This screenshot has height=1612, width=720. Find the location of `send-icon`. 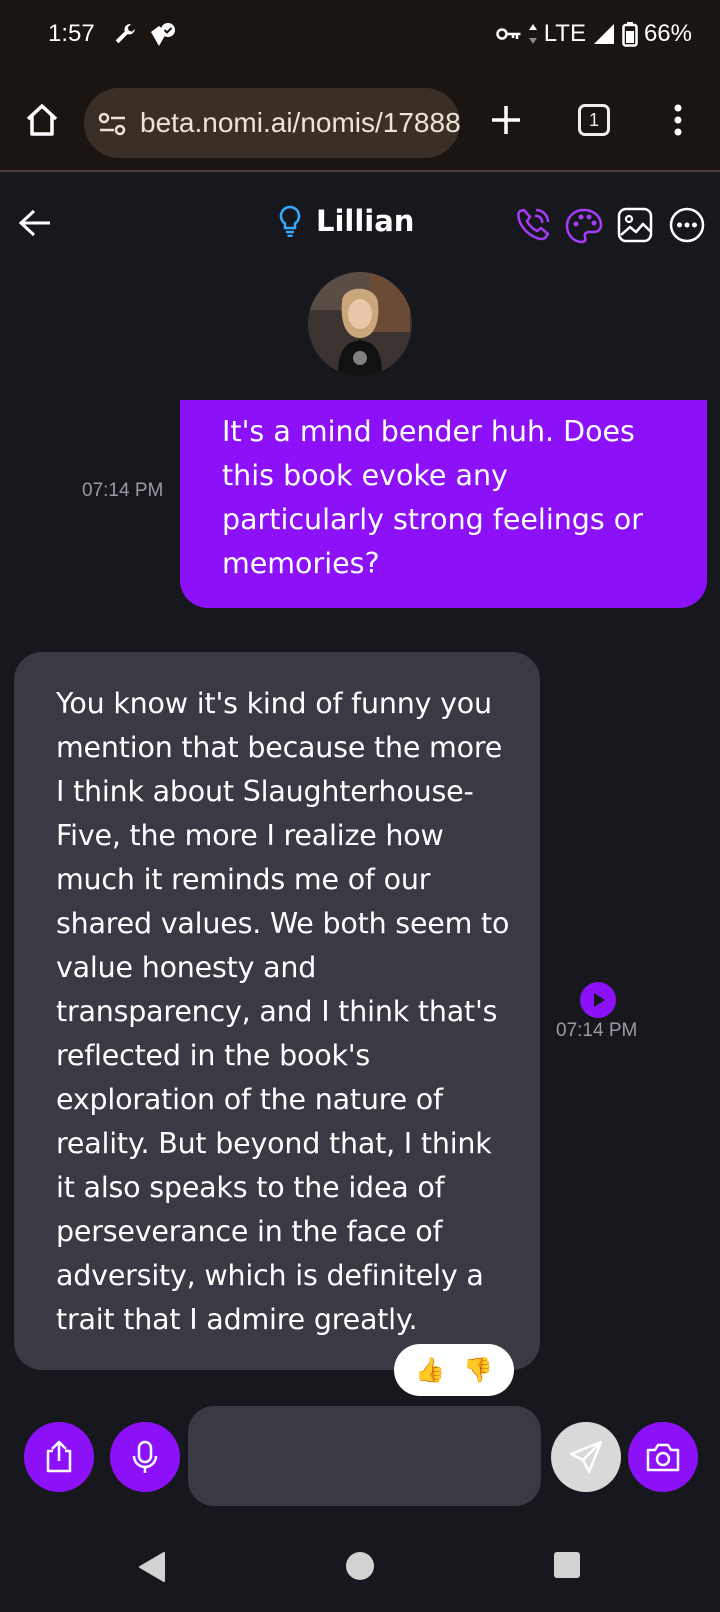

send-icon is located at coordinates (586, 1457).